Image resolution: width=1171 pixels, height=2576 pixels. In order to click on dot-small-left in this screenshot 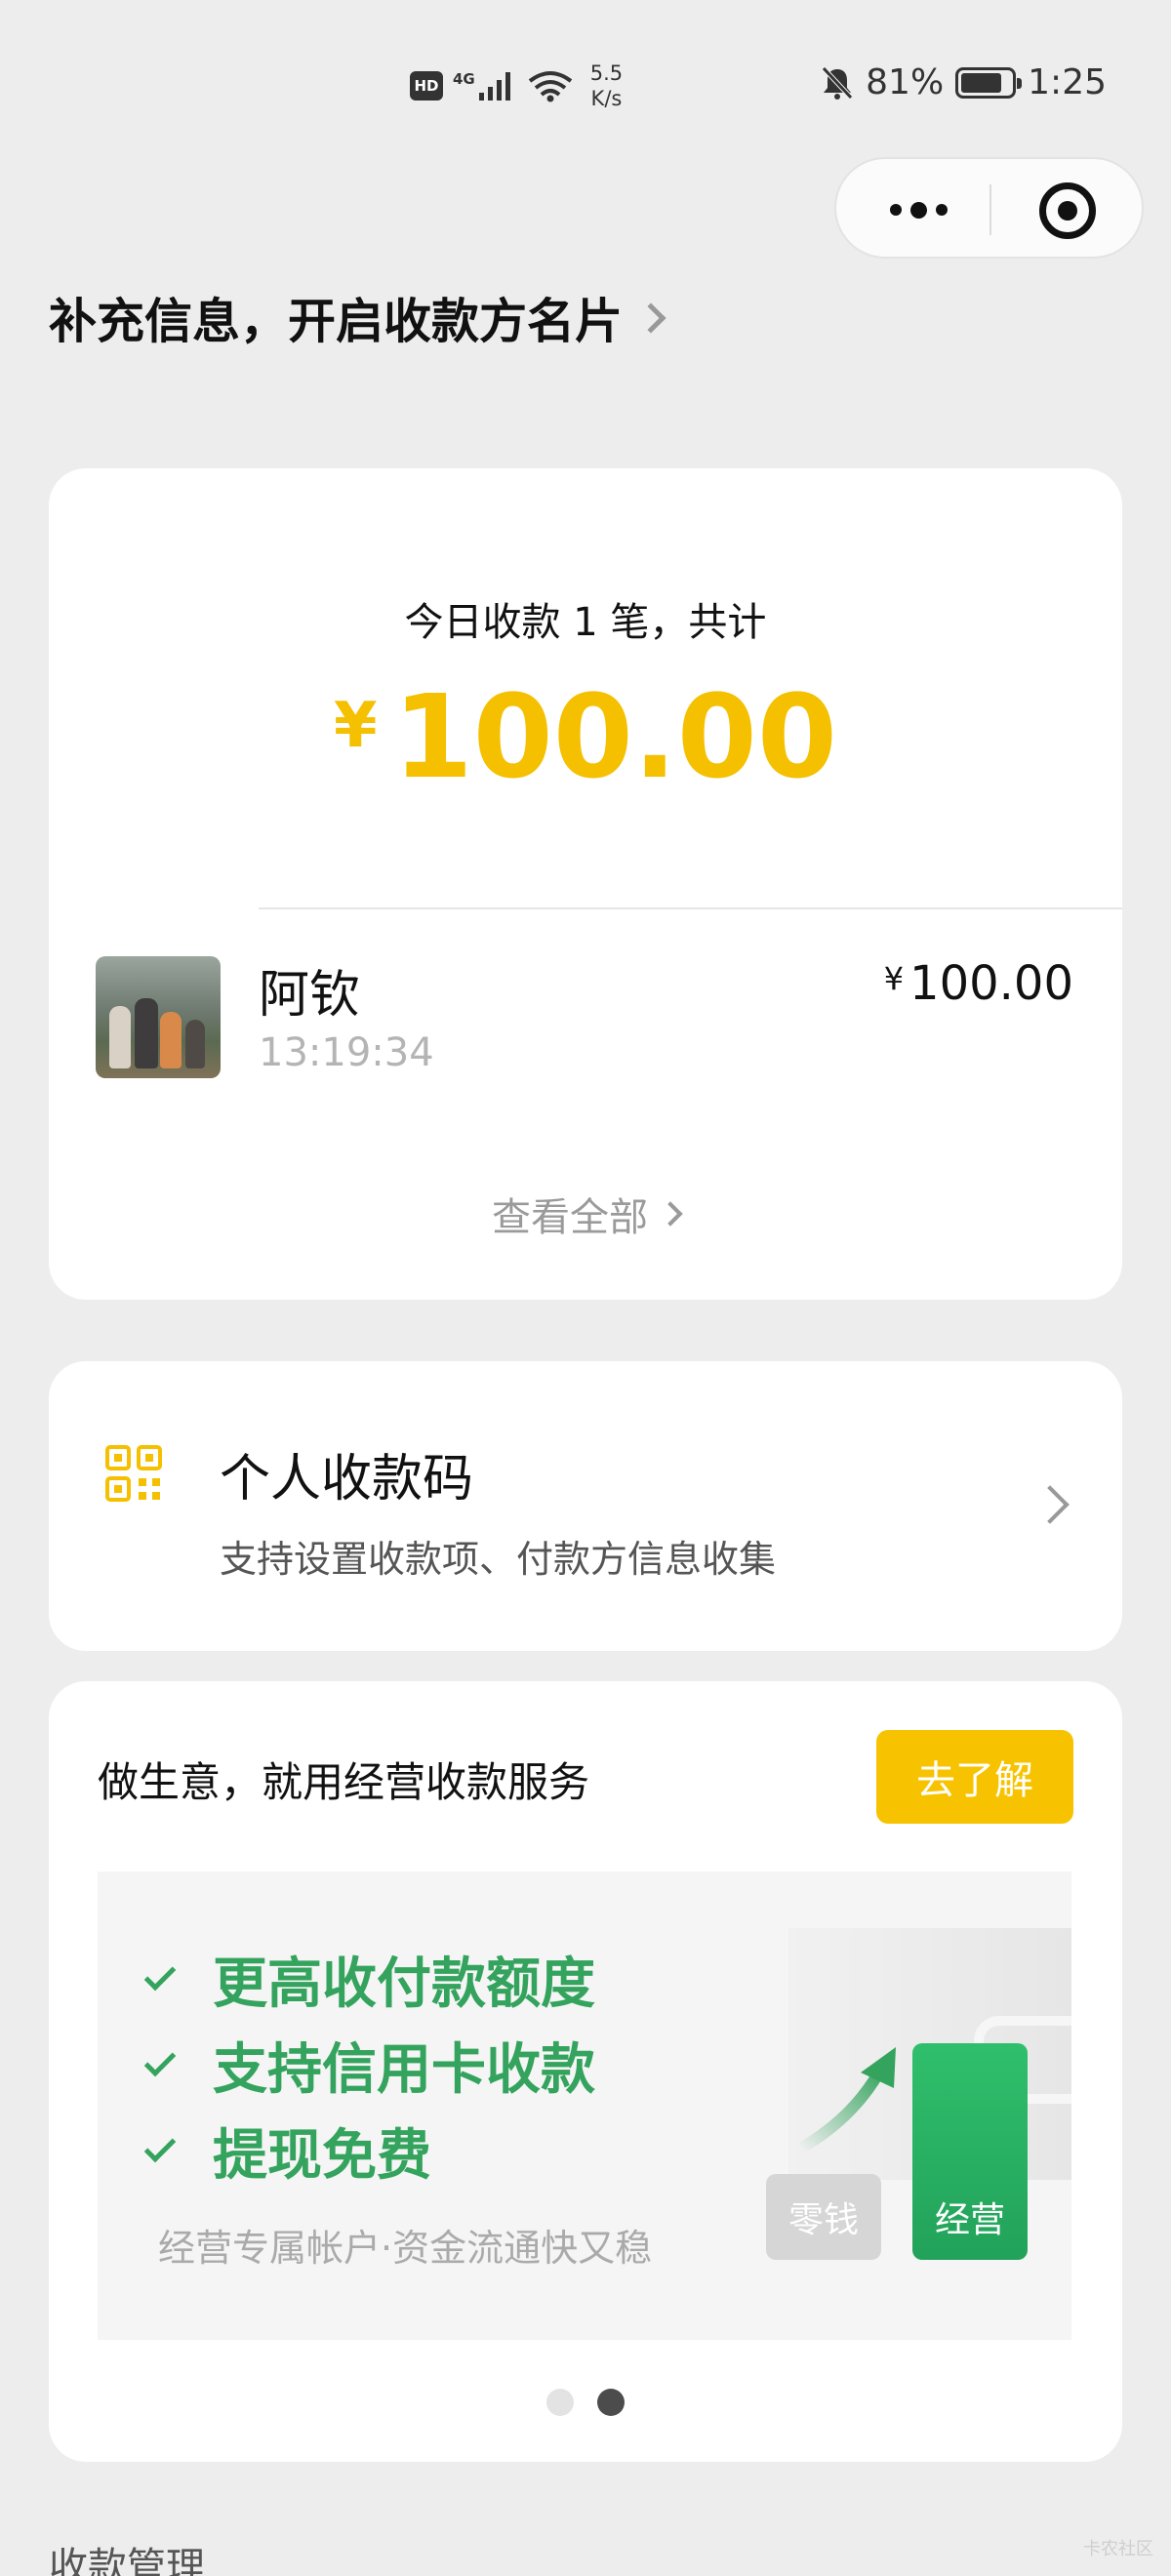, I will do `click(895, 210)`.